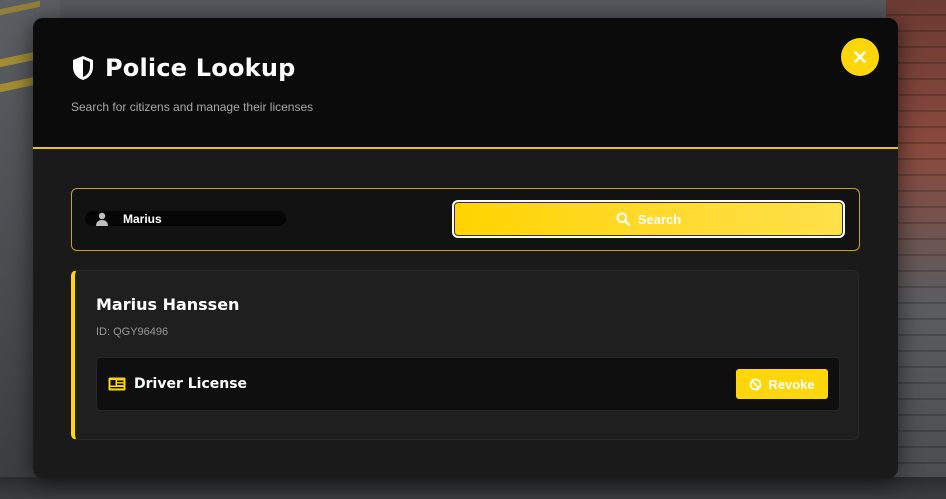 This screenshot has width=946, height=499. What do you see at coordinates (191, 384) in the screenshot?
I see `license-label: Driver License` at bounding box center [191, 384].